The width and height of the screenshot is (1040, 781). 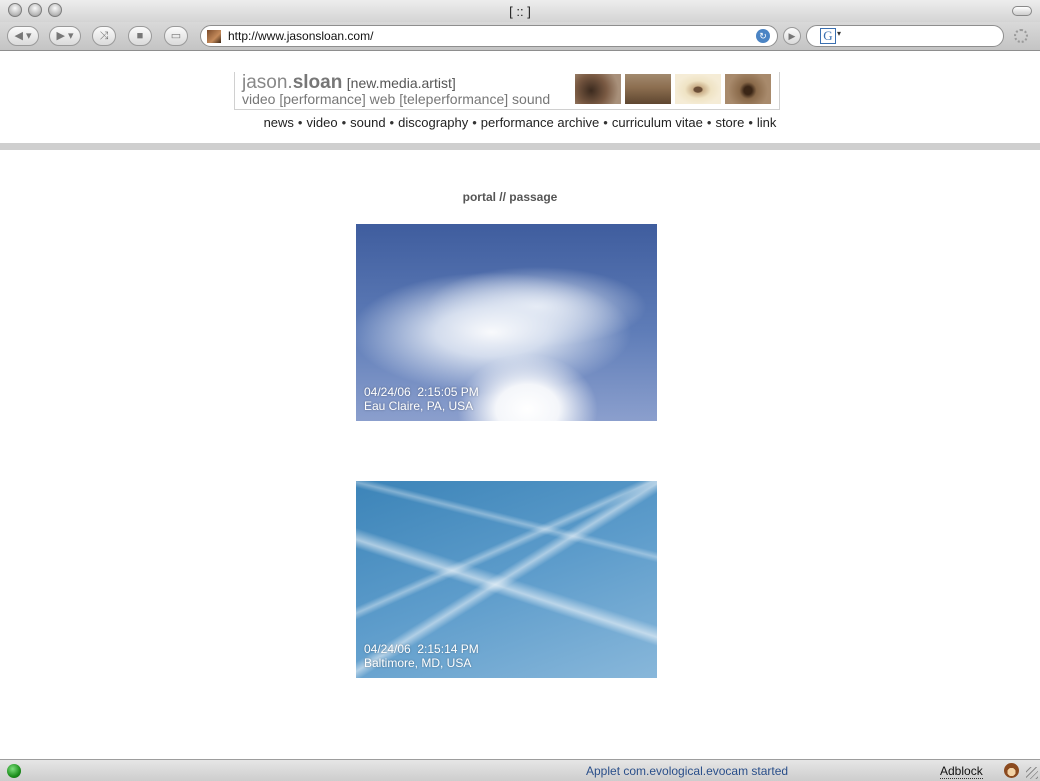 What do you see at coordinates (506, 579) in the screenshot?
I see `webcam-image-2: 04/24/06 2:15:14 PM Baltimore, MD, USA` at bounding box center [506, 579].